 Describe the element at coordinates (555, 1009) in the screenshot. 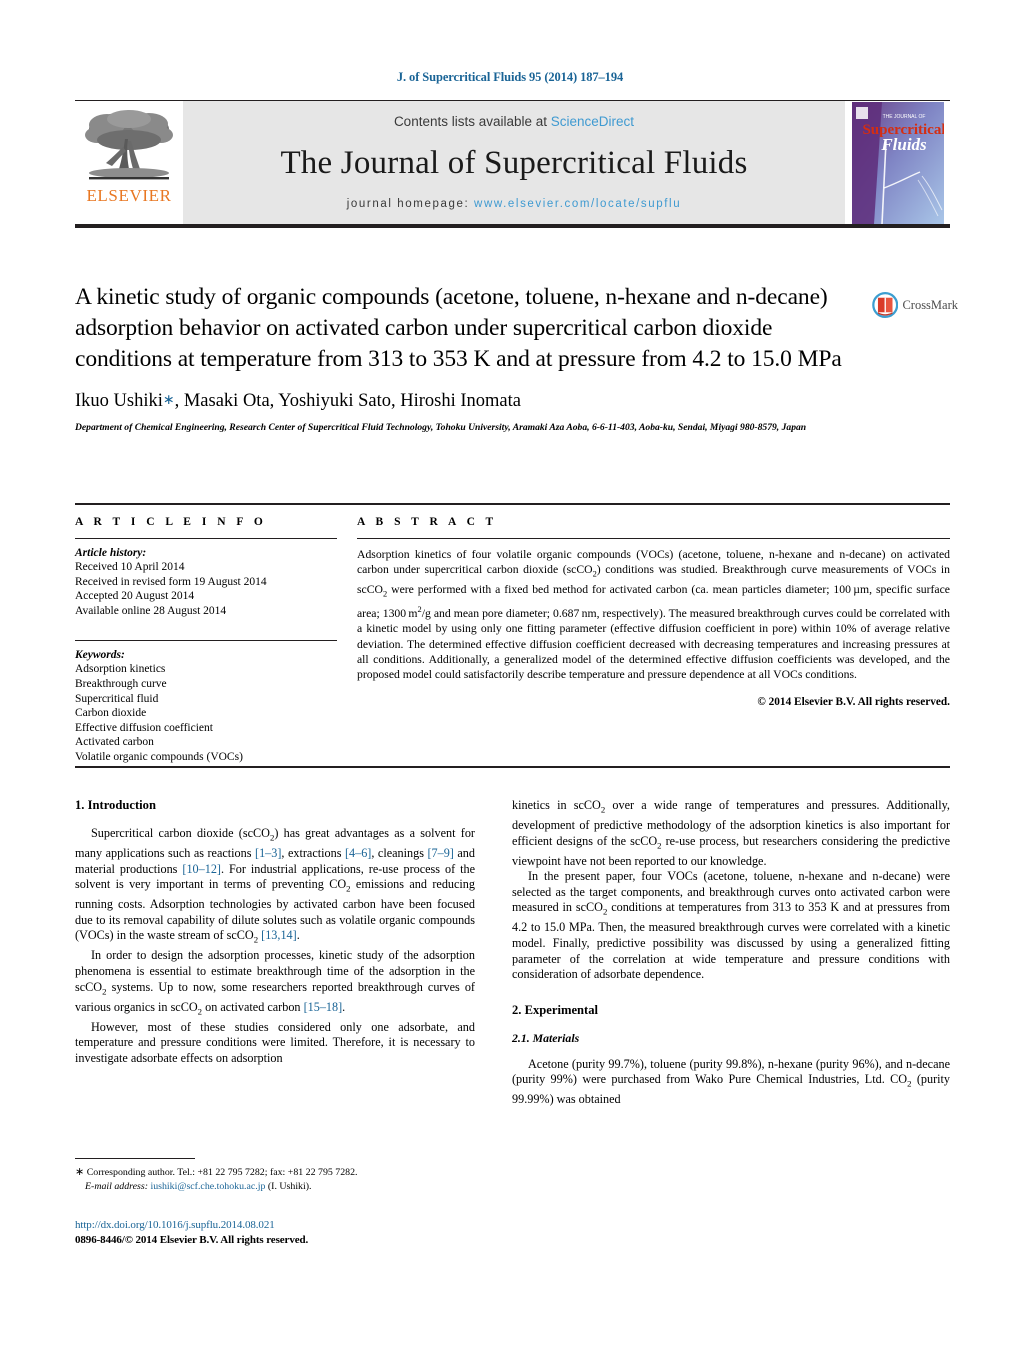

I see `section-heading-experimental: 2. Experimental` at that location.